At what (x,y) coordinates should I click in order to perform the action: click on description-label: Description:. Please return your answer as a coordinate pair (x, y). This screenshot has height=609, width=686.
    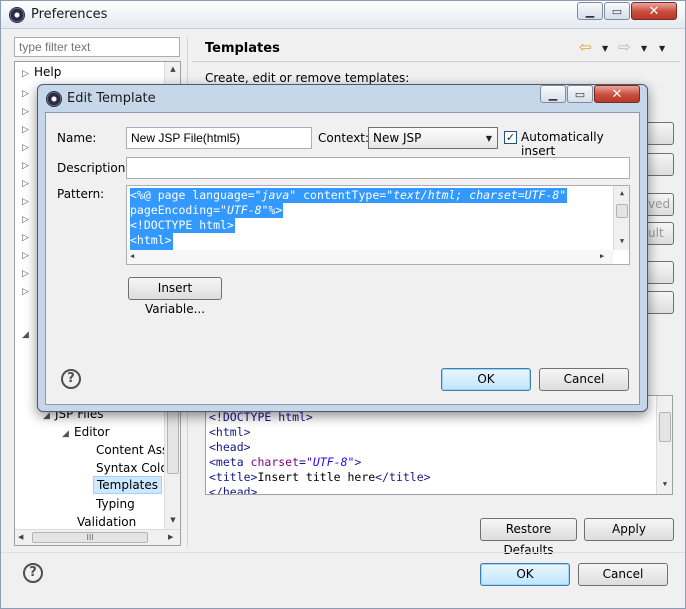
    Looking at the image, I should click on (93, 168).